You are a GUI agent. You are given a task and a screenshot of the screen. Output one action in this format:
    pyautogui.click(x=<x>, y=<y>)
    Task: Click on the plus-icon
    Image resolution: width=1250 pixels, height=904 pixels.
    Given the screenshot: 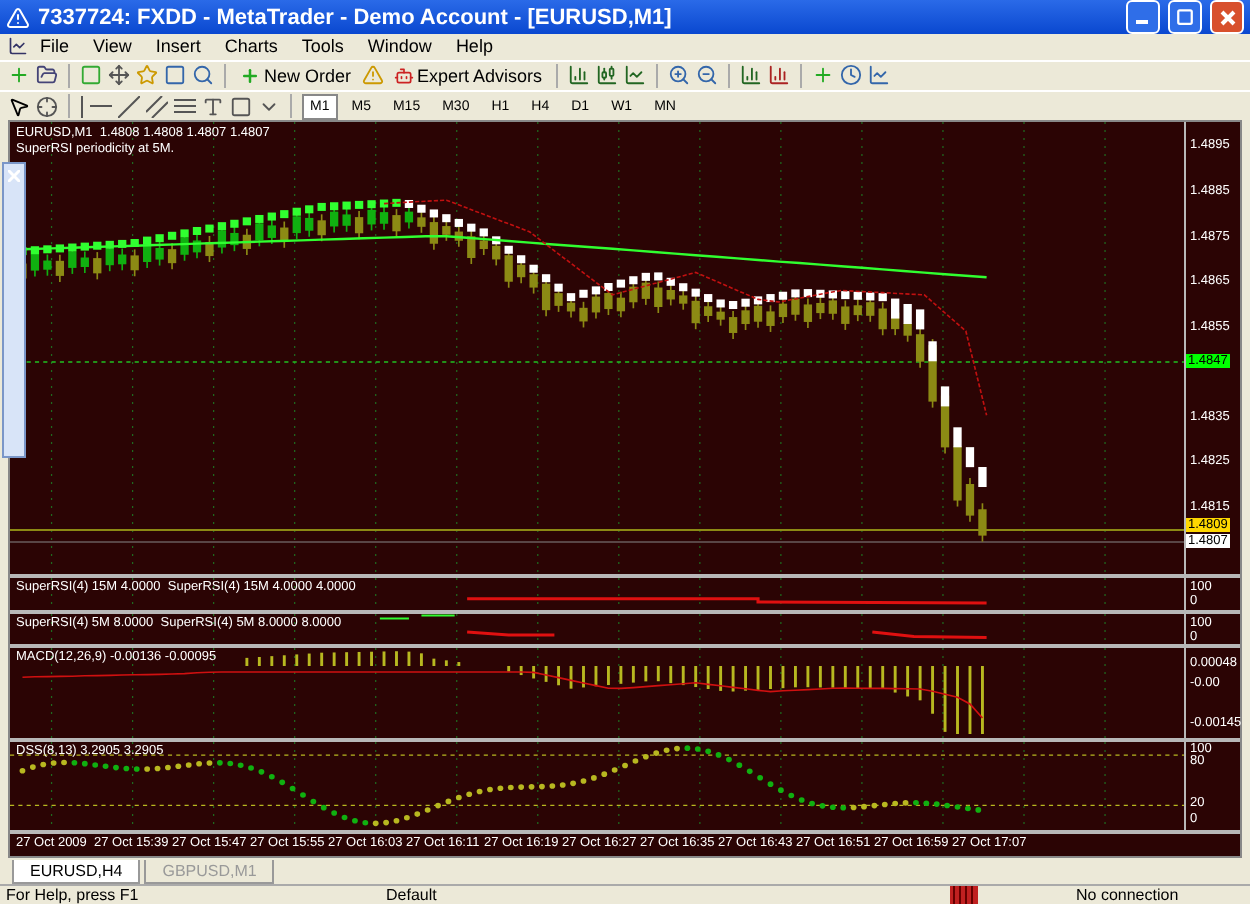 What is the action you would take?
    pyautogui.click(x=250, y=75)
    